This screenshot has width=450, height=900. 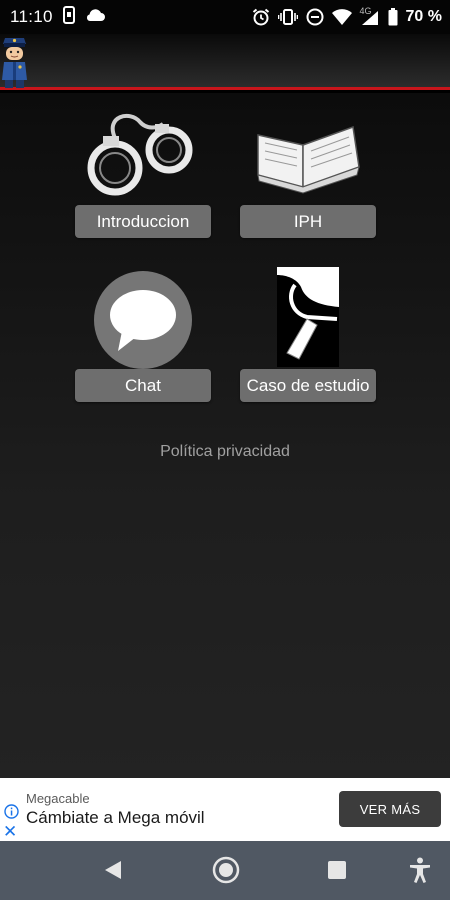 I want to click on ad-headline: Cámbiate a Mega móvil, so click(x=115, y=818).